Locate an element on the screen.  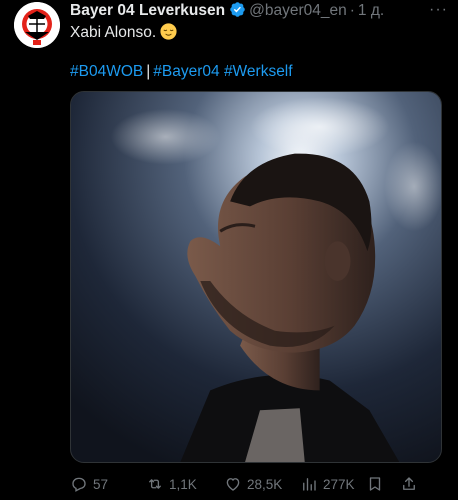
bookmark-icon is located at coordinates (375, 484).